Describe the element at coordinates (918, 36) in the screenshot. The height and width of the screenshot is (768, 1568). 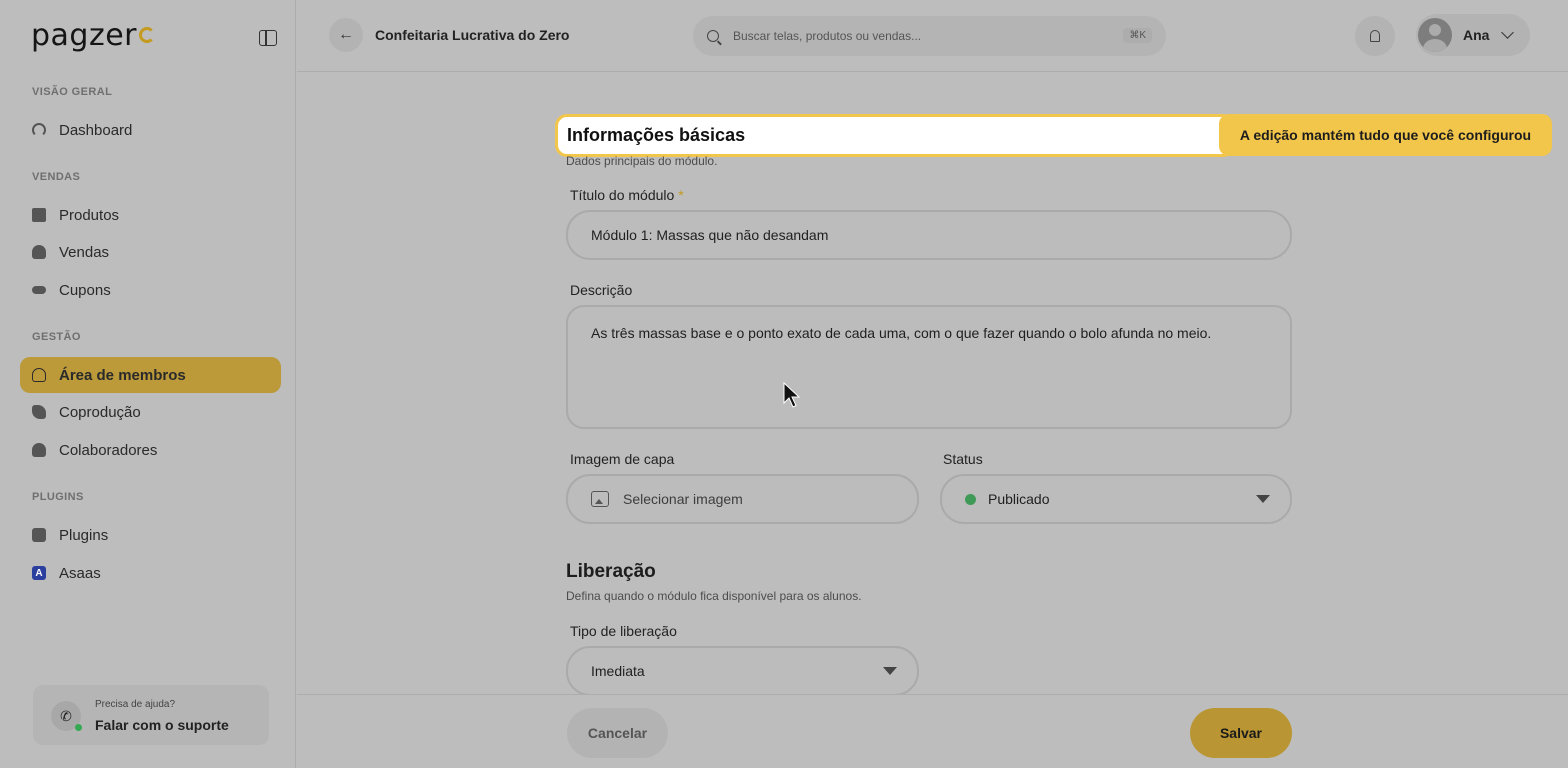
I see `search-input` at that location.